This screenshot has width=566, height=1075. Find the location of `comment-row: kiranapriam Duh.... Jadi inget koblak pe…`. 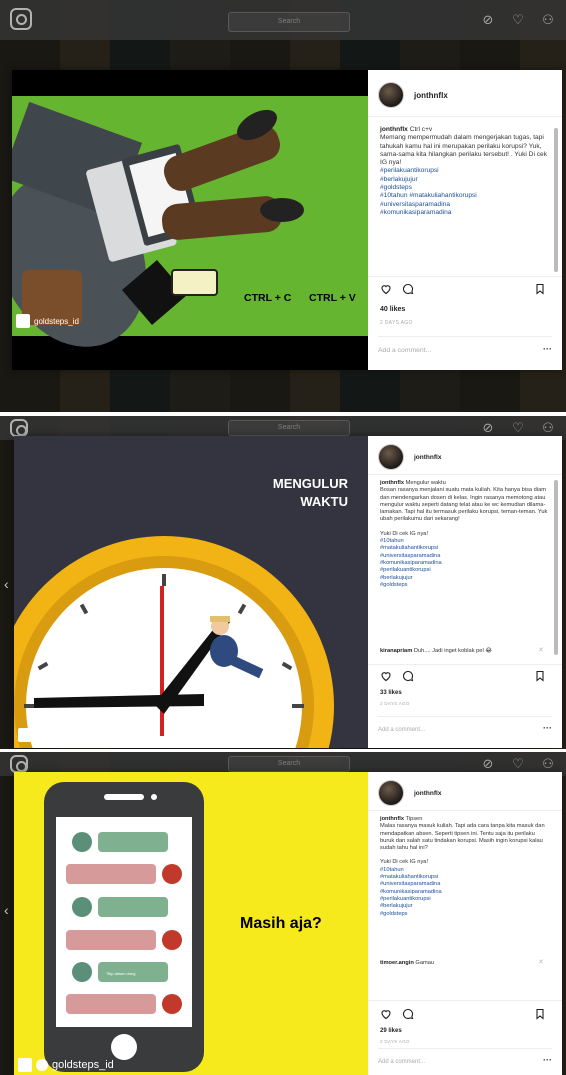

comment-row: kiranapriam Duh.... Jadi inget koblak pe… is located at coordinates (464, 651).